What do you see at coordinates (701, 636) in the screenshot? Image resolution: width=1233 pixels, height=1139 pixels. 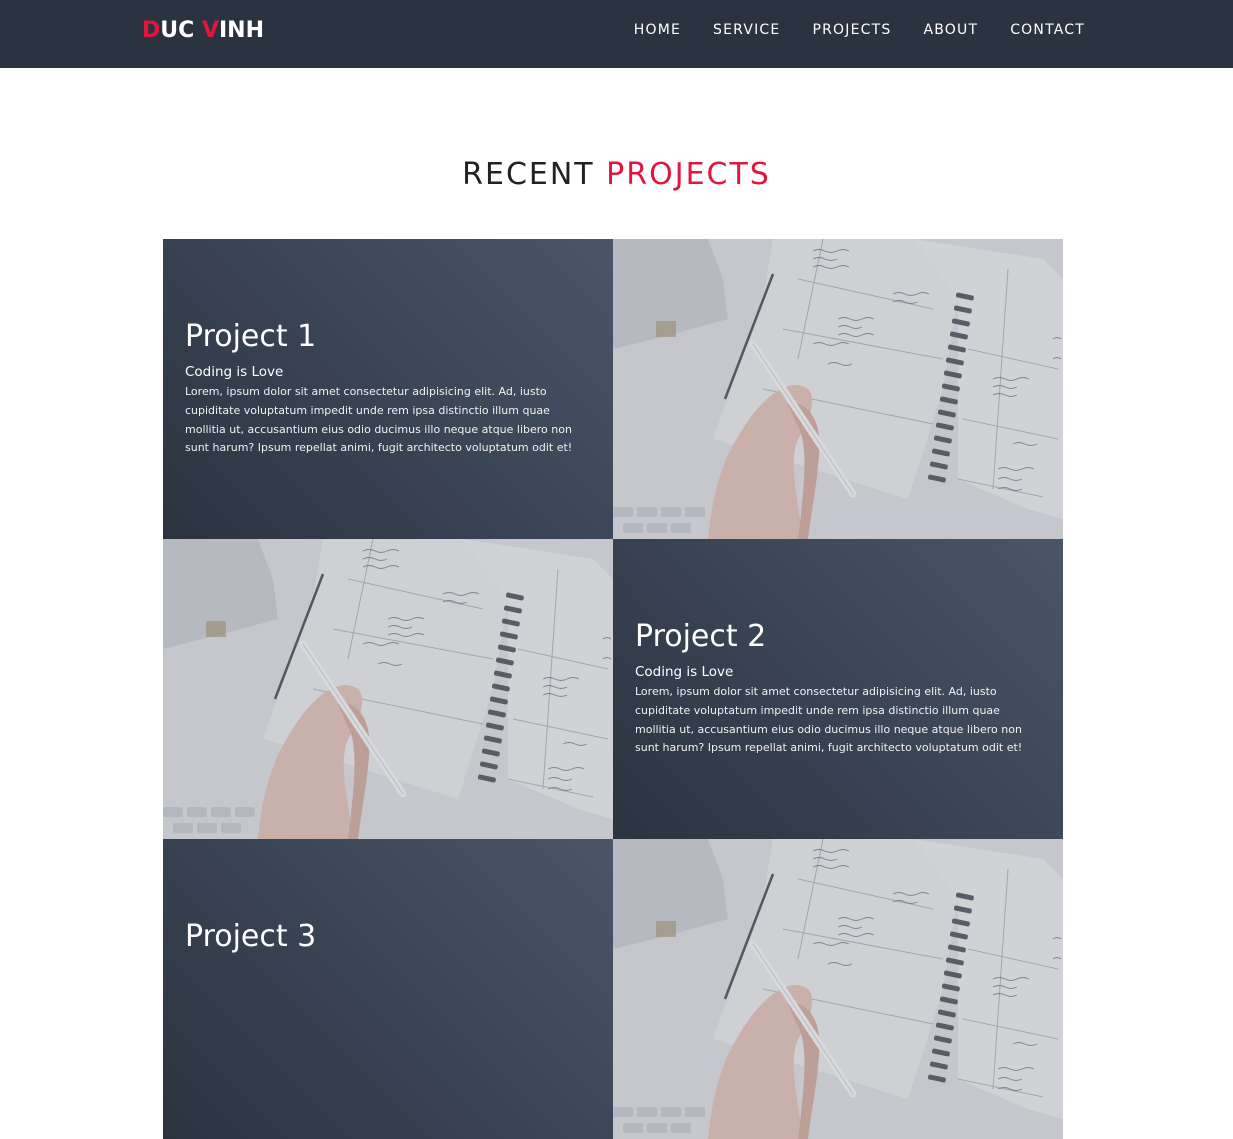 I see `project-title: Project 2` at bounding box center [701, 636].